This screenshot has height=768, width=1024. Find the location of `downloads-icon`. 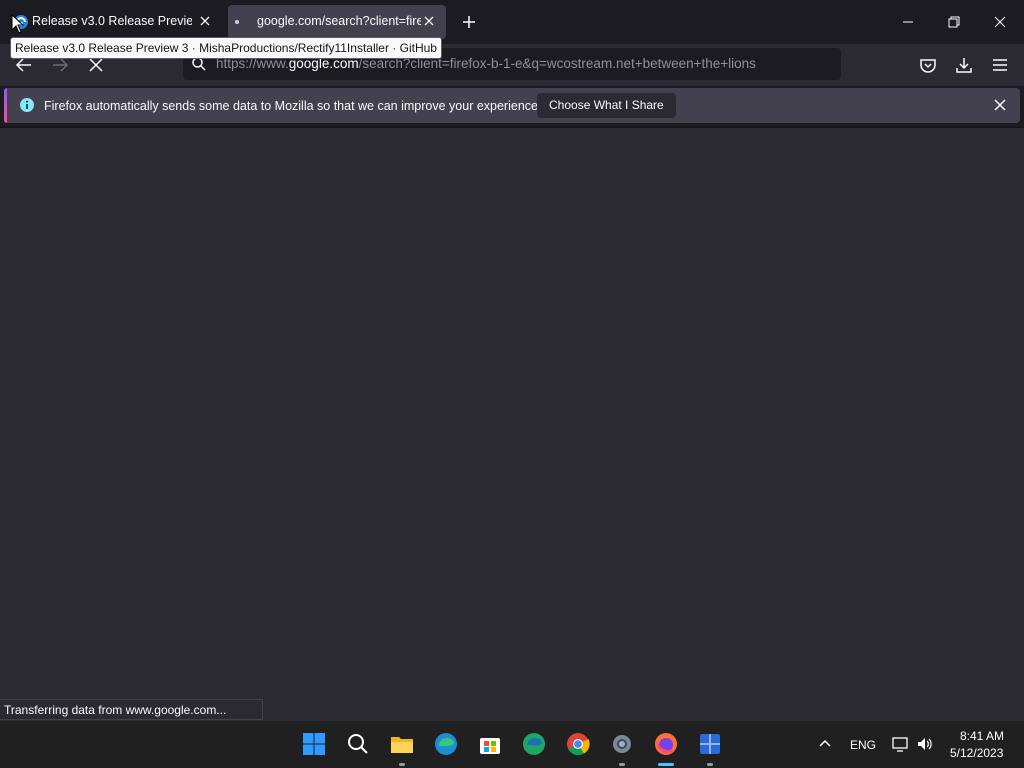

downloads-icon is located at coordinates (964, 65).